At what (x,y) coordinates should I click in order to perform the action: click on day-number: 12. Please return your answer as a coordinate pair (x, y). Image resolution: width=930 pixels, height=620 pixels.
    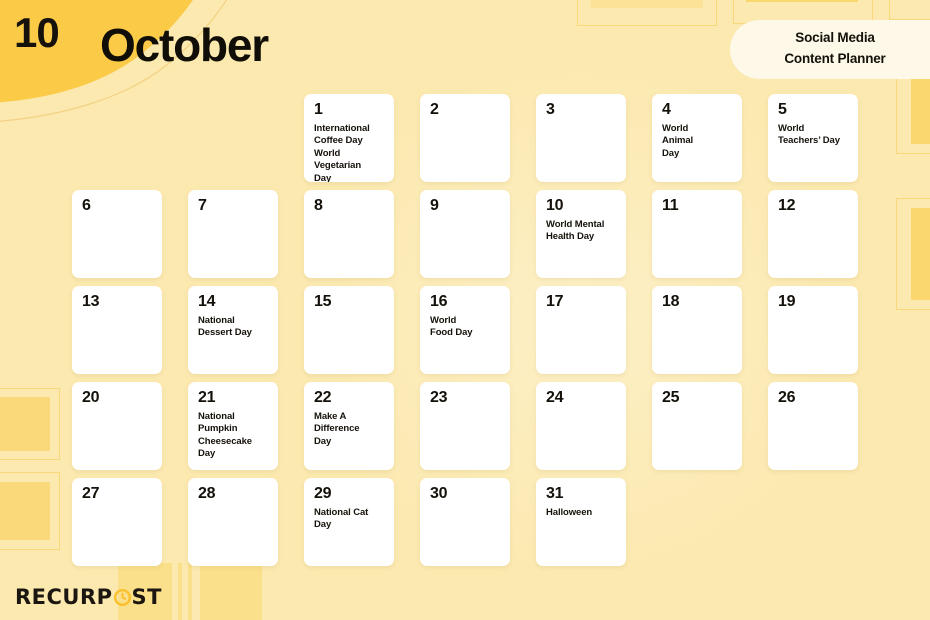
    Looking at the image, I should click on (787, 205).